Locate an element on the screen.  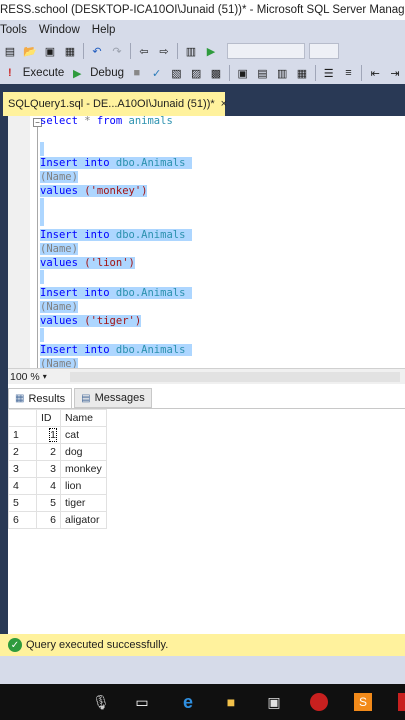
store-icon: ▣ is located at coordinates (274, 702).